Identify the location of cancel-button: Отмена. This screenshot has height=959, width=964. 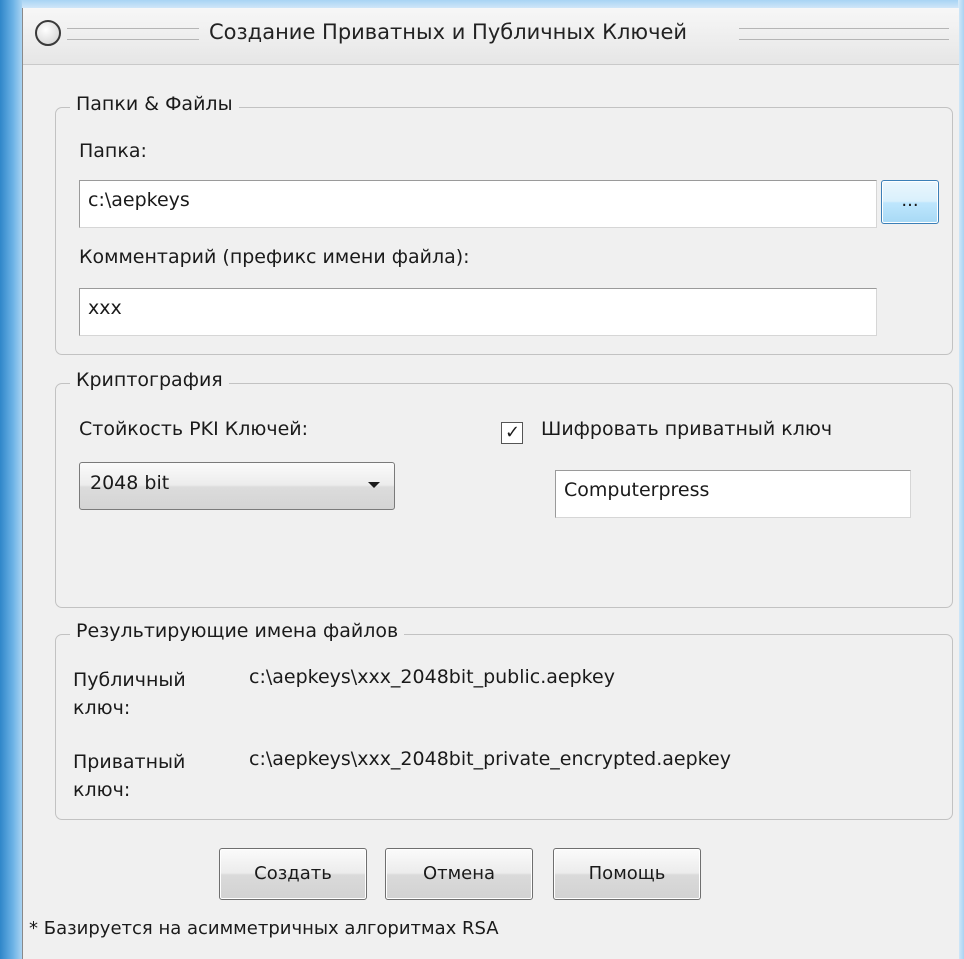
(459, 874).